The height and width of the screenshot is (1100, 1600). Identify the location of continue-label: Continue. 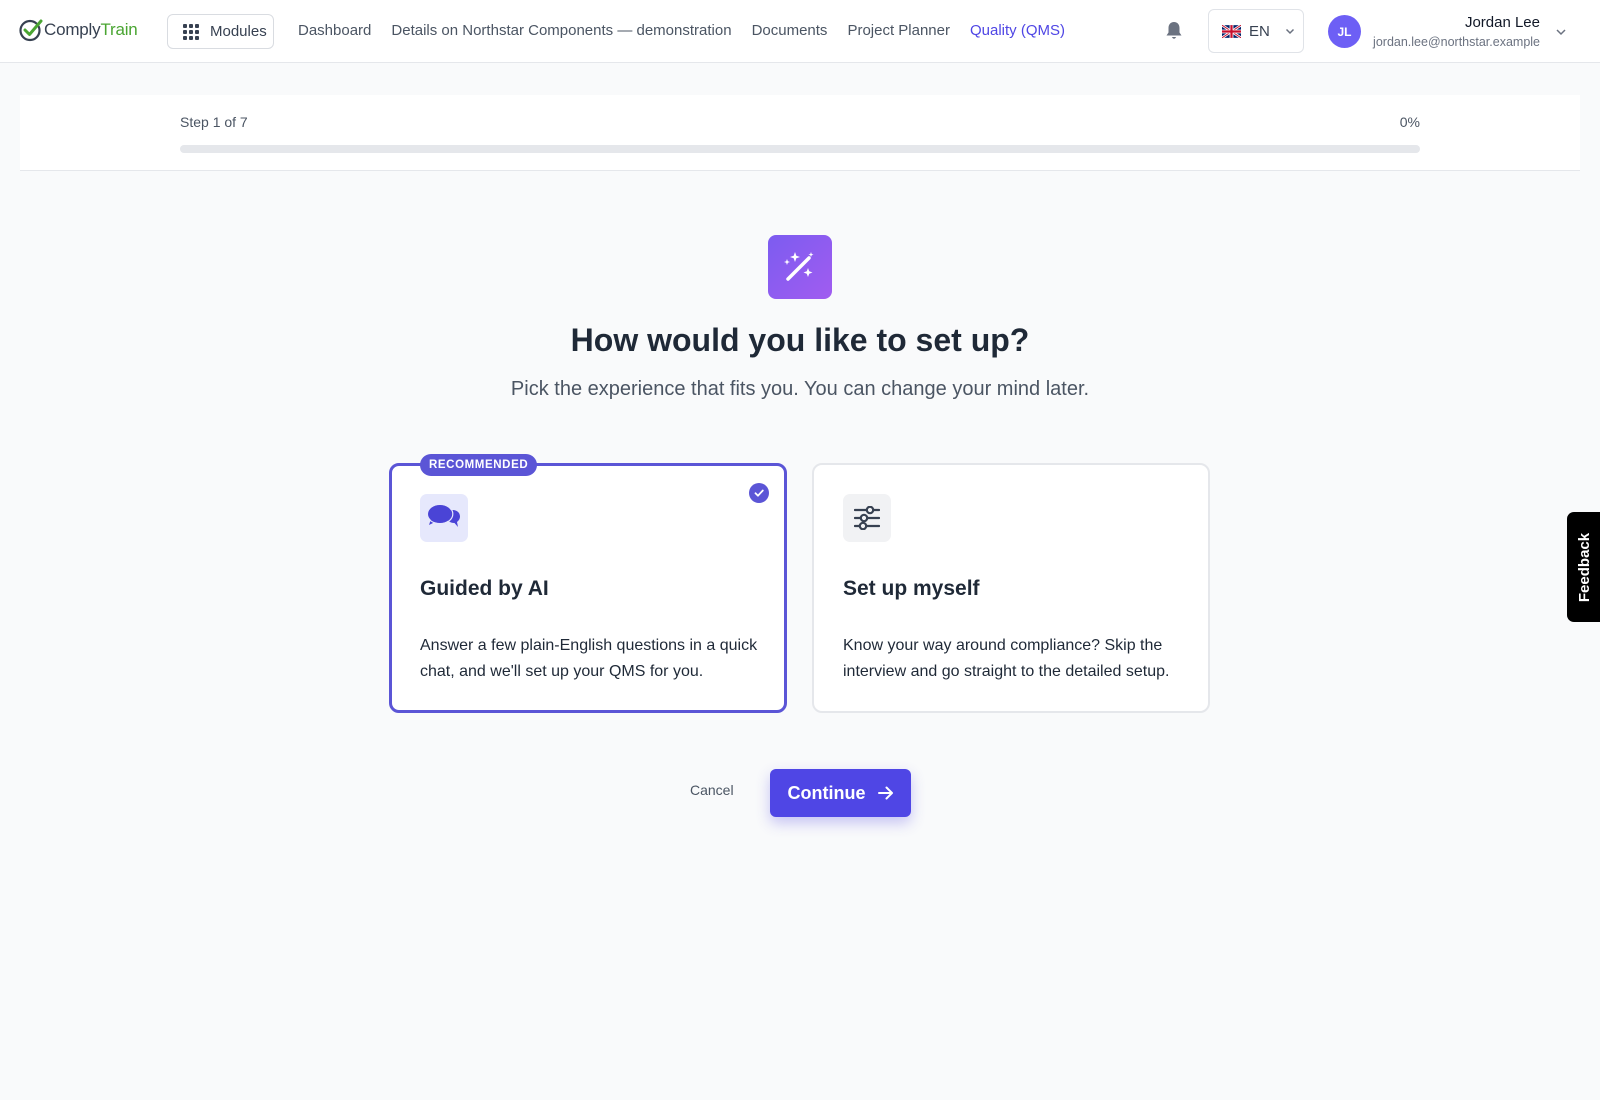
(826, 792).